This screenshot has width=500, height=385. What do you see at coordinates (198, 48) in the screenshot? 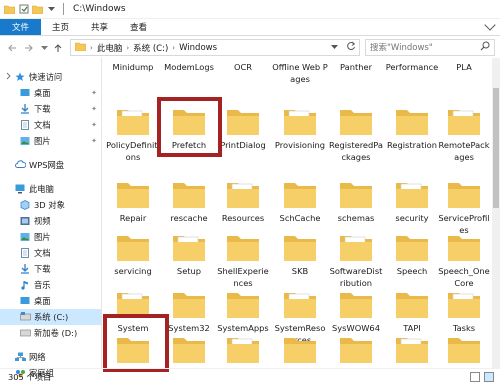
I see `breadcrumb-windows: Windows` at bounding box center [198, 48].